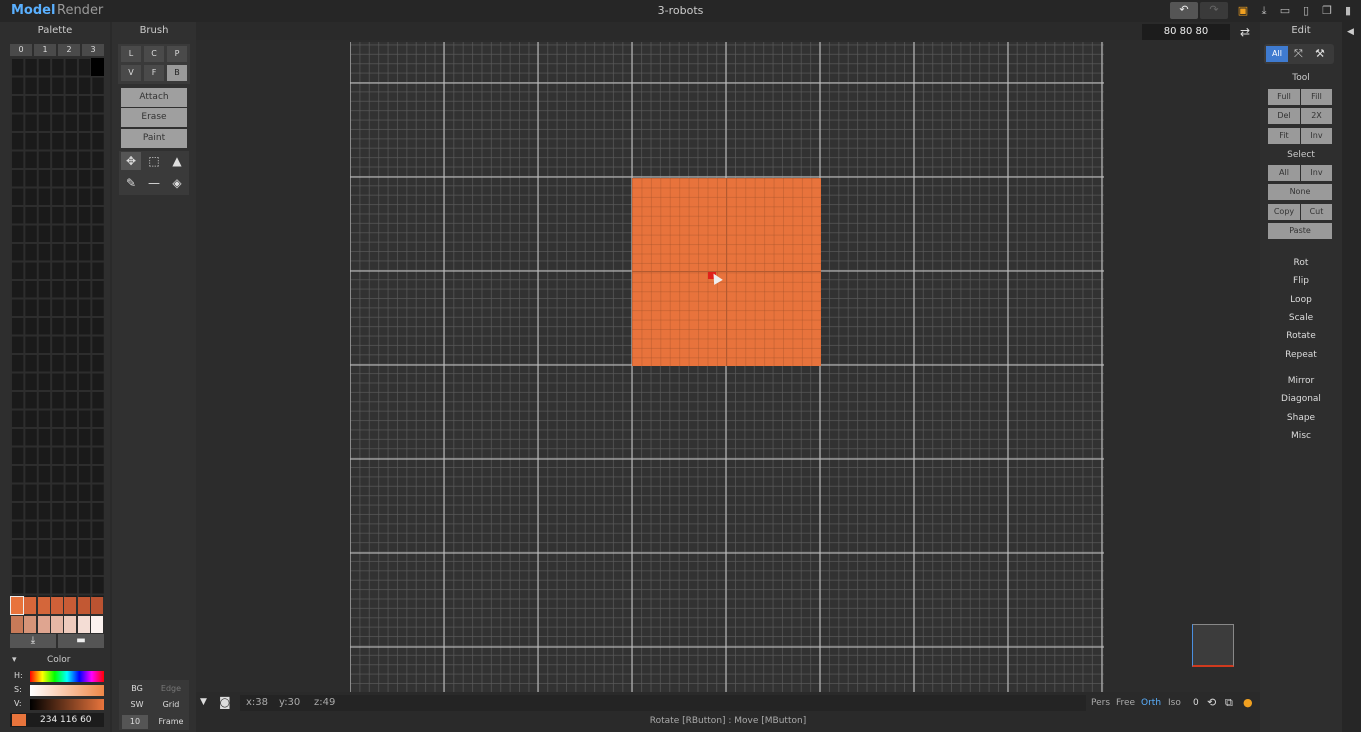  I want to click on tool-del-button: Del, so click(1284, 116).